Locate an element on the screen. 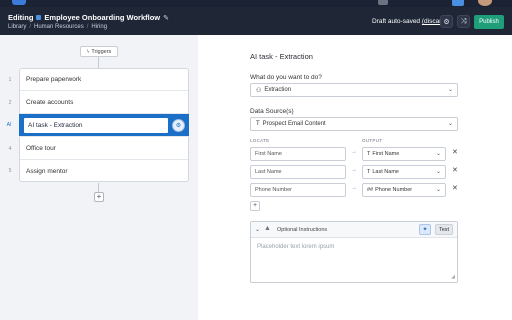 The width and height of the screenshot is (512, 320). text-mode-button: Text is located at coordinates (444, 229).